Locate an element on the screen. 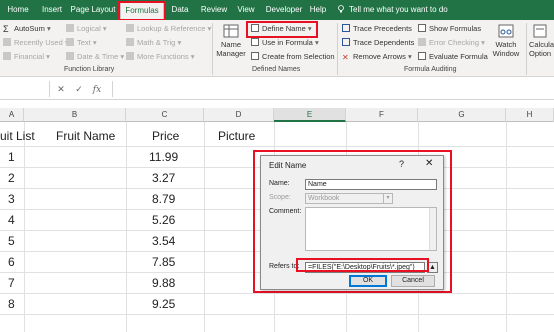 This screenshot has height=332, width=554. refers-to-label: Refers to: is located at coordinates (284, 266).